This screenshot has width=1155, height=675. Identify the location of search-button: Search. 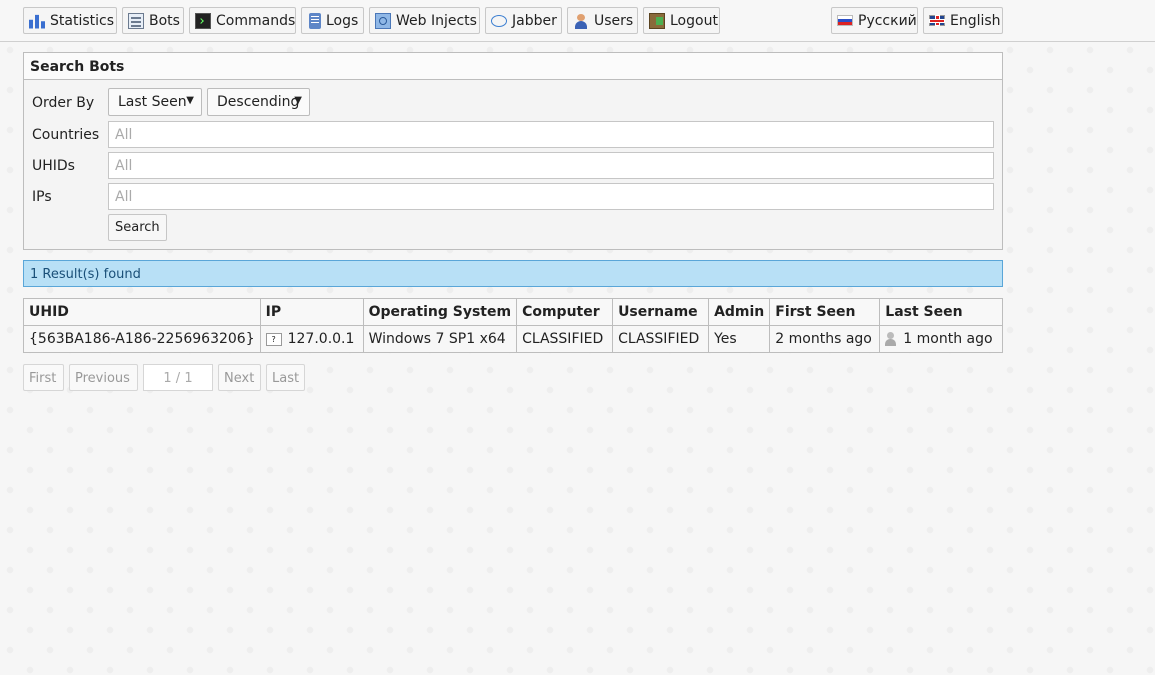
(137, 227).